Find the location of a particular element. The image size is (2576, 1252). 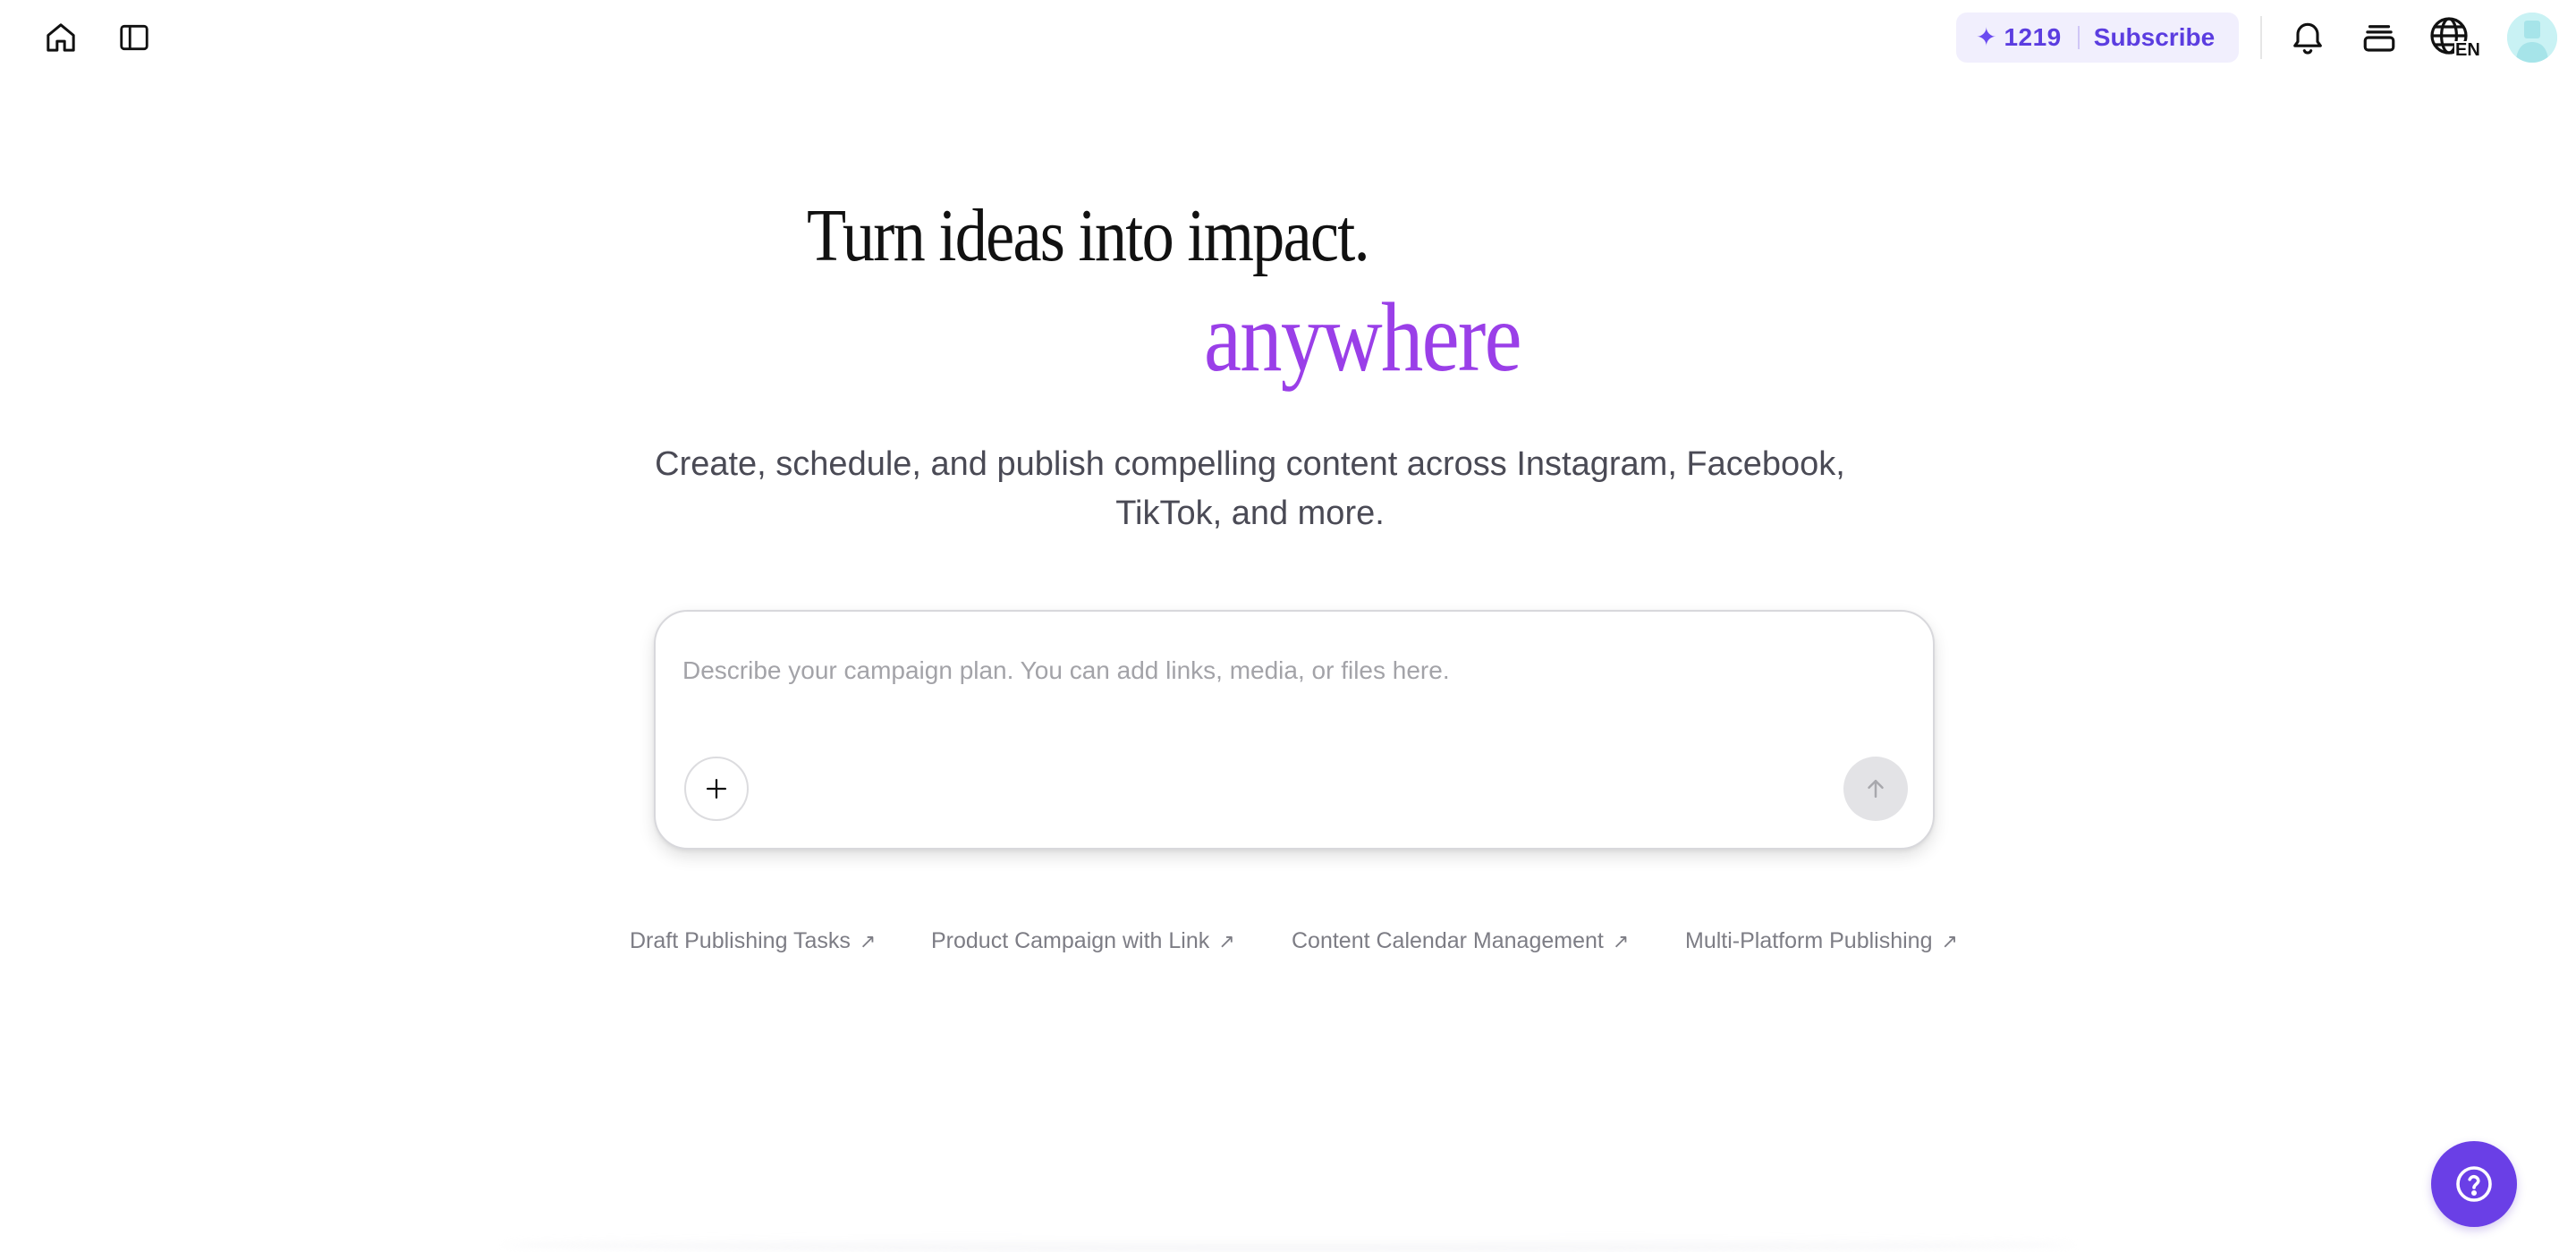

credits-separator is located at coordinates (2078, 37).